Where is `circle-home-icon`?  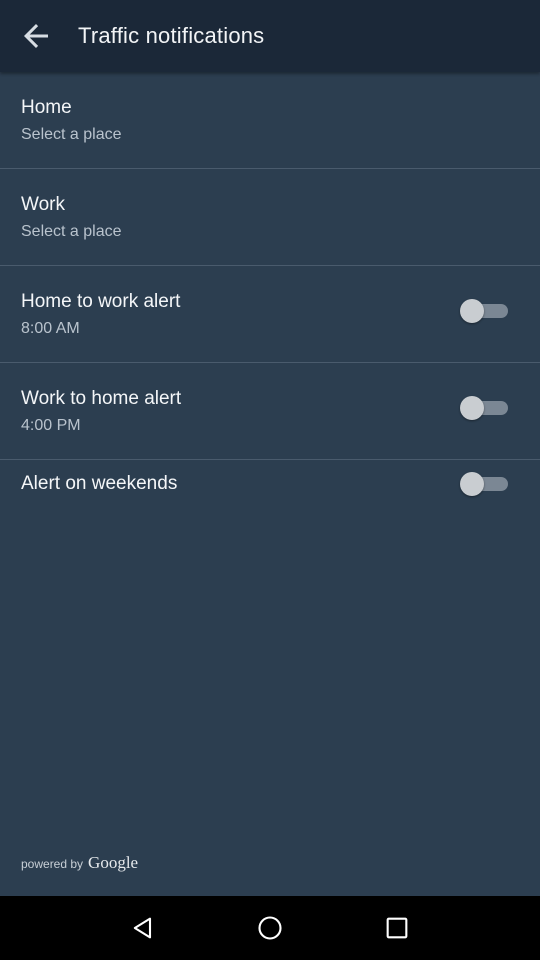 circle-home-icon is located at coordinates (270, 928).